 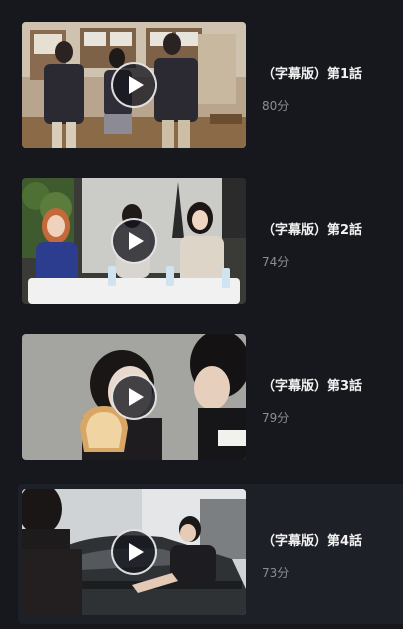 I want to click on episode-duration: 73分, so click(x=276, y=573).